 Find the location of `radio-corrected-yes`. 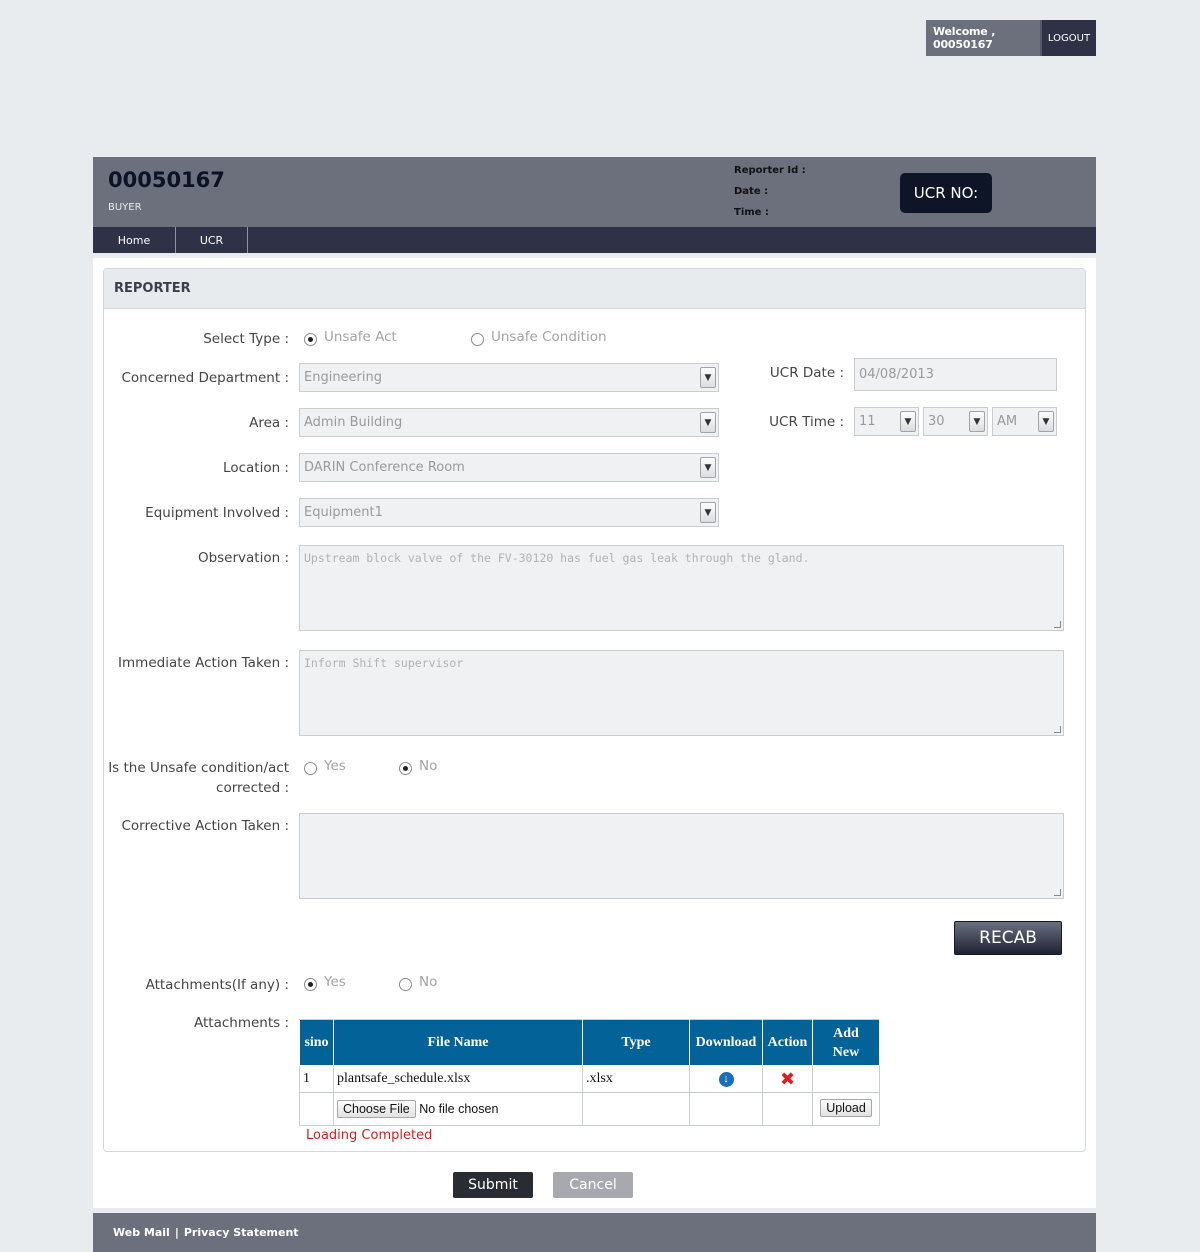

radio-corrected-yes is located at coordinates (310, 768).